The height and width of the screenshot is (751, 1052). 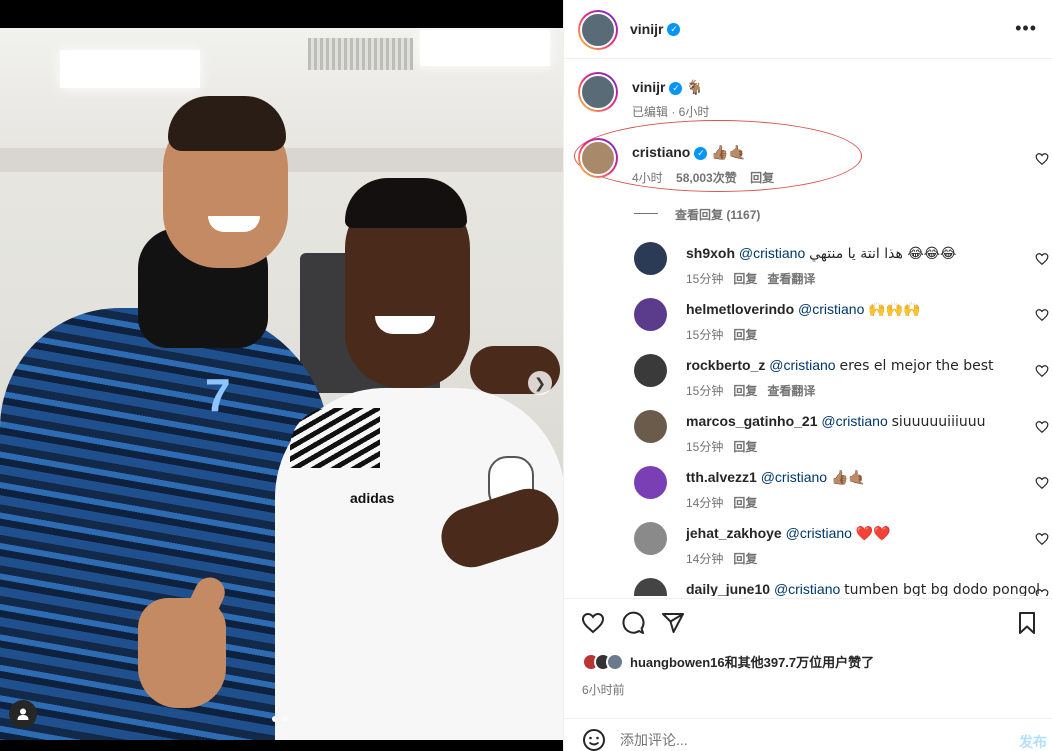 I want to click on likes-summary-row: huangbowen16和其他397.7万位用户赞了, so click(x=728, y=661).